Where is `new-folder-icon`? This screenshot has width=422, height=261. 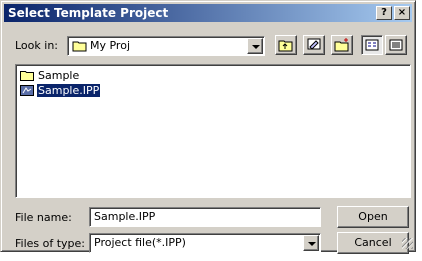
new-folder-icon is located at coordinates (341, 45).